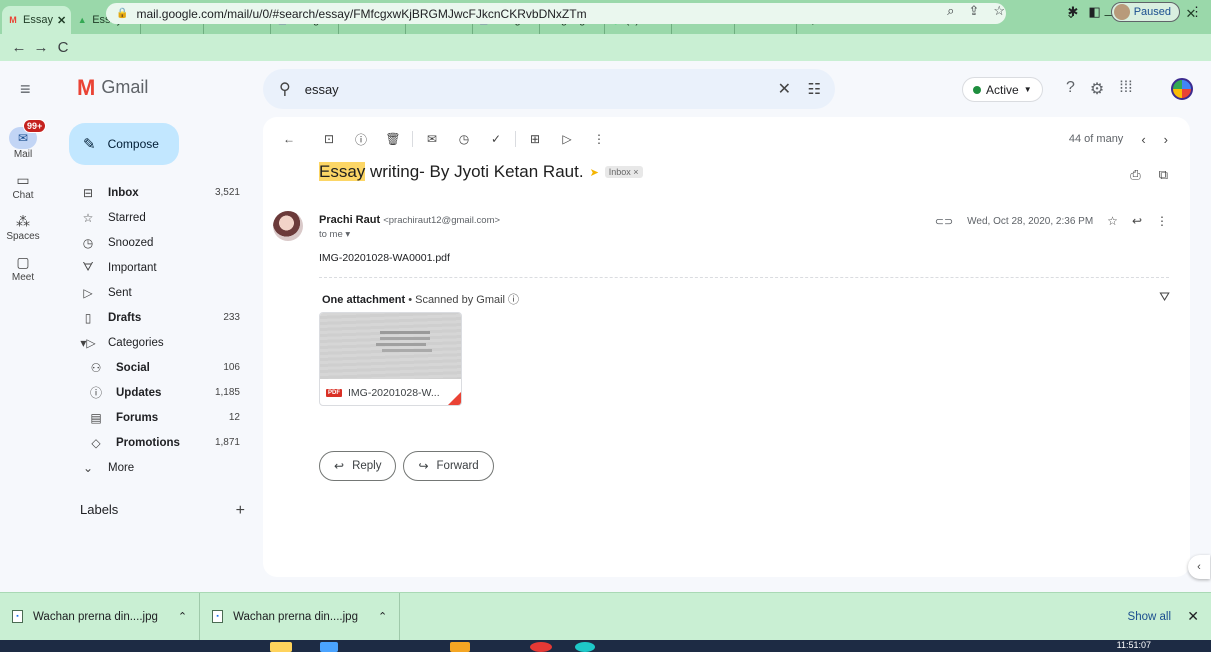  Describe the element at coordinates (61, 20) in the screenshot. I see `close-tab-icon: ✕` at that location.